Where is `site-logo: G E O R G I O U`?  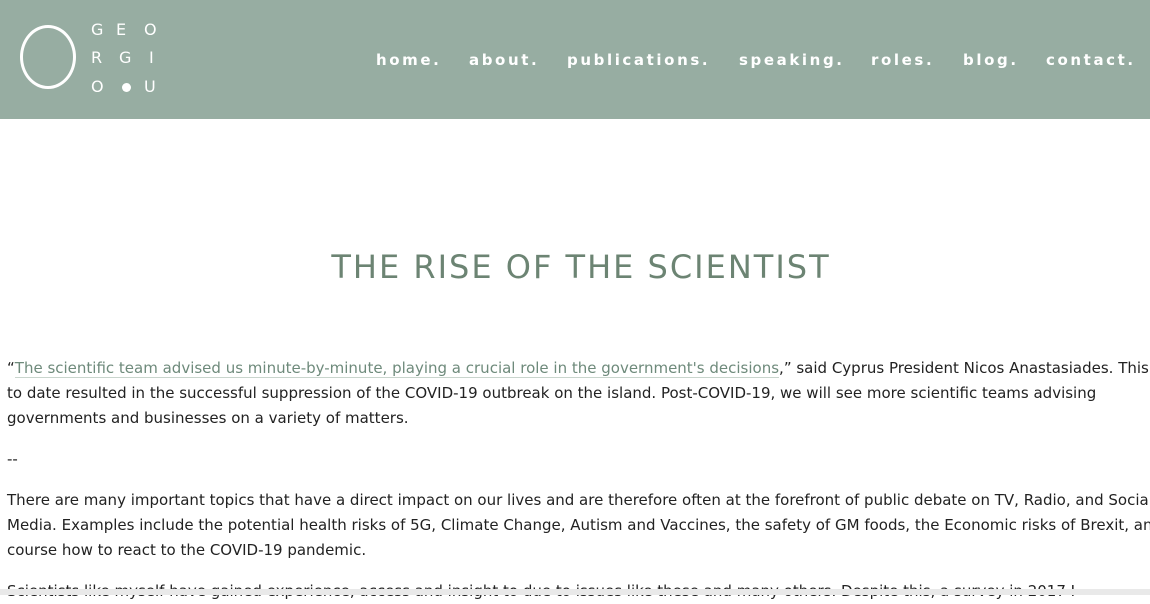
site-logo: G E O R G I O U is located at coordinates (93, 59).